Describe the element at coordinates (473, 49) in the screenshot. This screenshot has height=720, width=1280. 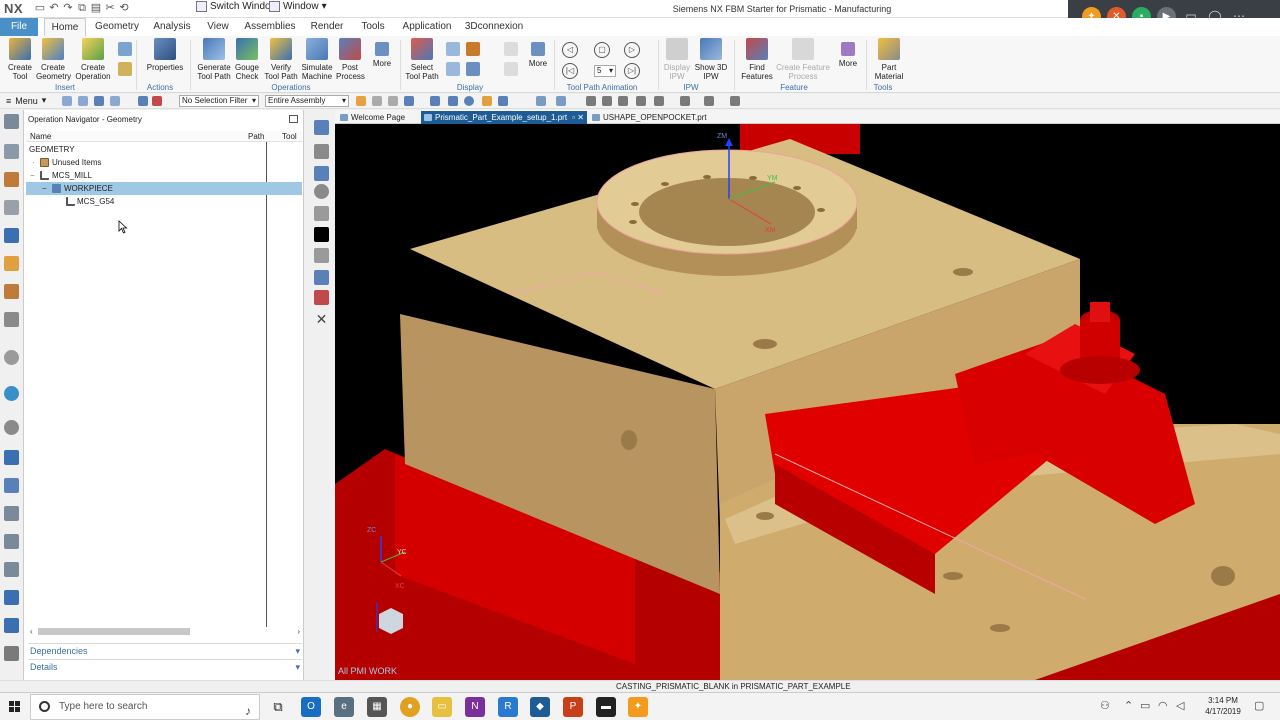
I see `display-color-icon` at that location.